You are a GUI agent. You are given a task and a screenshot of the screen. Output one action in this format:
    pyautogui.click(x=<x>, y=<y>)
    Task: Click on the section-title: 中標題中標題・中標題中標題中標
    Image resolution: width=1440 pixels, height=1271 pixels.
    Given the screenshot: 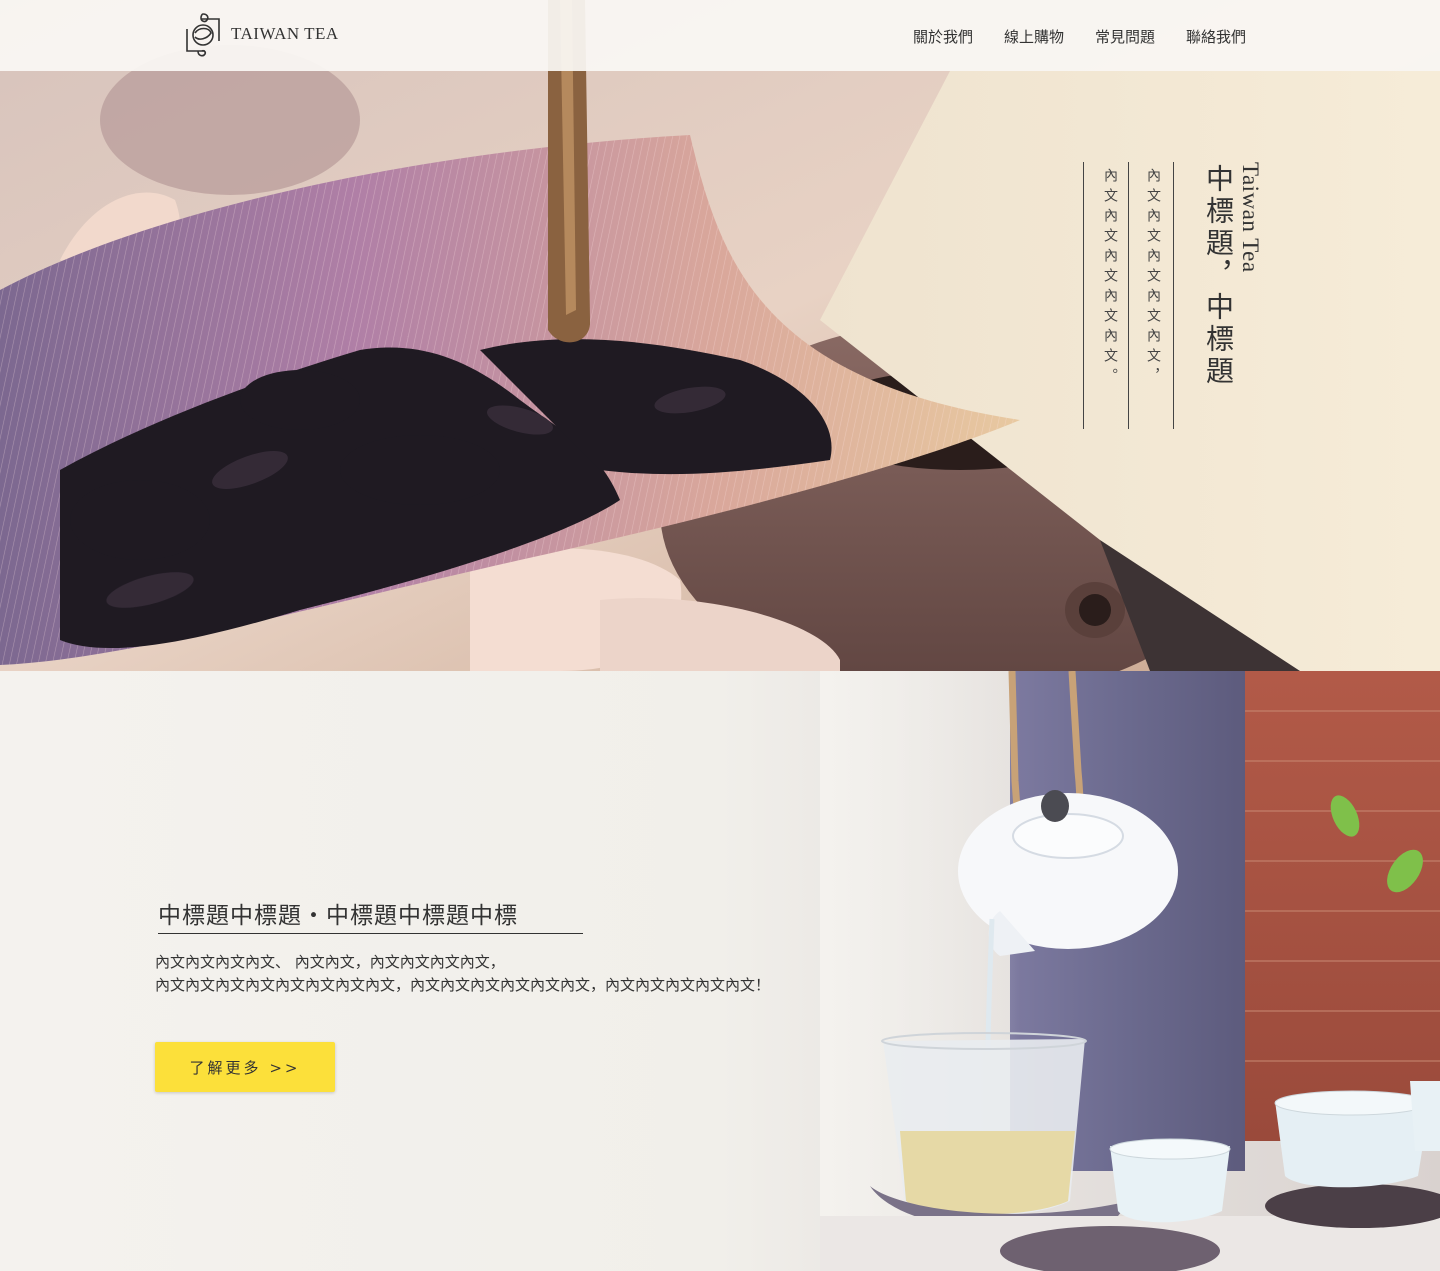 What is the action you would take?
    pyautogui.click(x=338, y=916)
    